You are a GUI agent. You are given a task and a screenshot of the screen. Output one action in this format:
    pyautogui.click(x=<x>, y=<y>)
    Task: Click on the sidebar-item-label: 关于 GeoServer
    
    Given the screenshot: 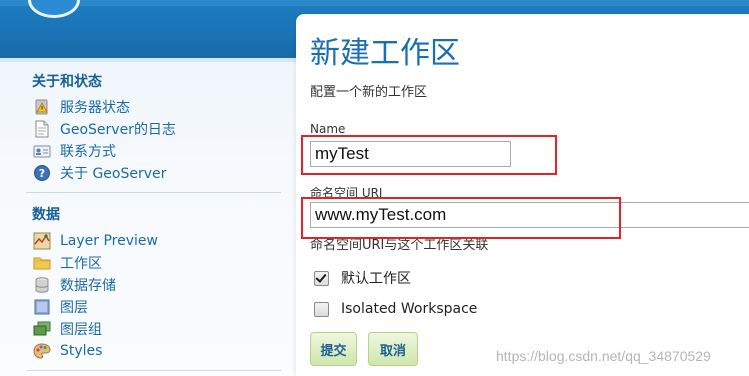 What is the action you would take?
    pyautogui.click(x=113, y=174)
    